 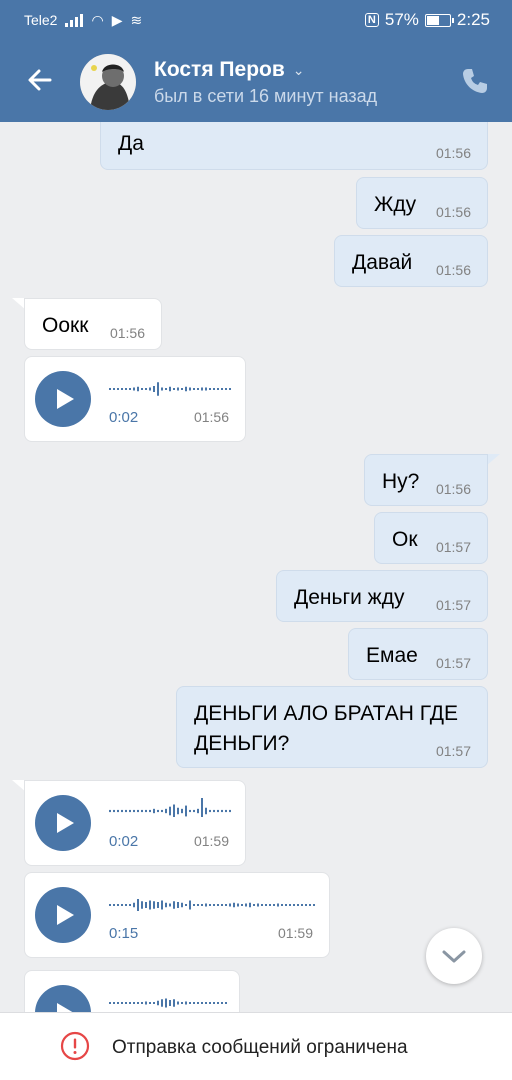 I want to click on avatar, so click(x=108, y=82).